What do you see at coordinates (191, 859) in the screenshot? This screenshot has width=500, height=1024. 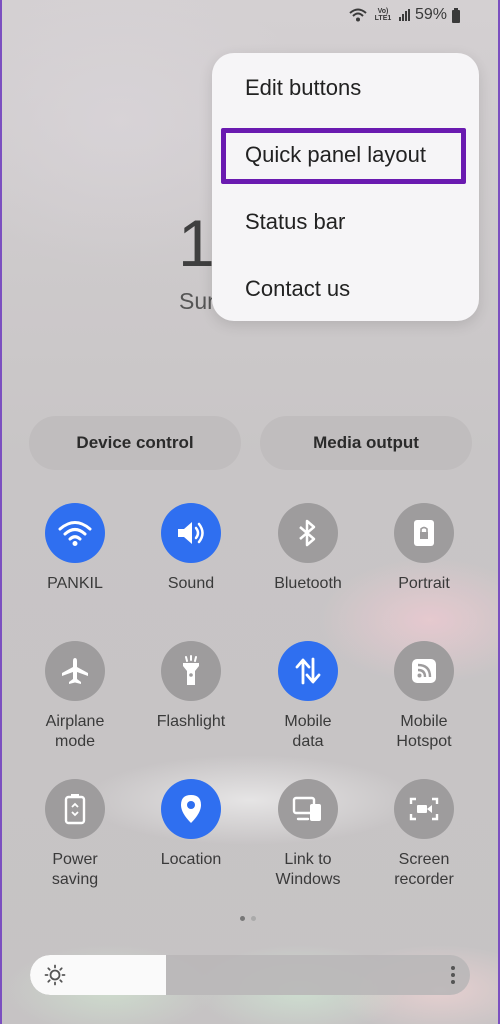 I see `tile-label: Location` at bounding box center [191, 859].